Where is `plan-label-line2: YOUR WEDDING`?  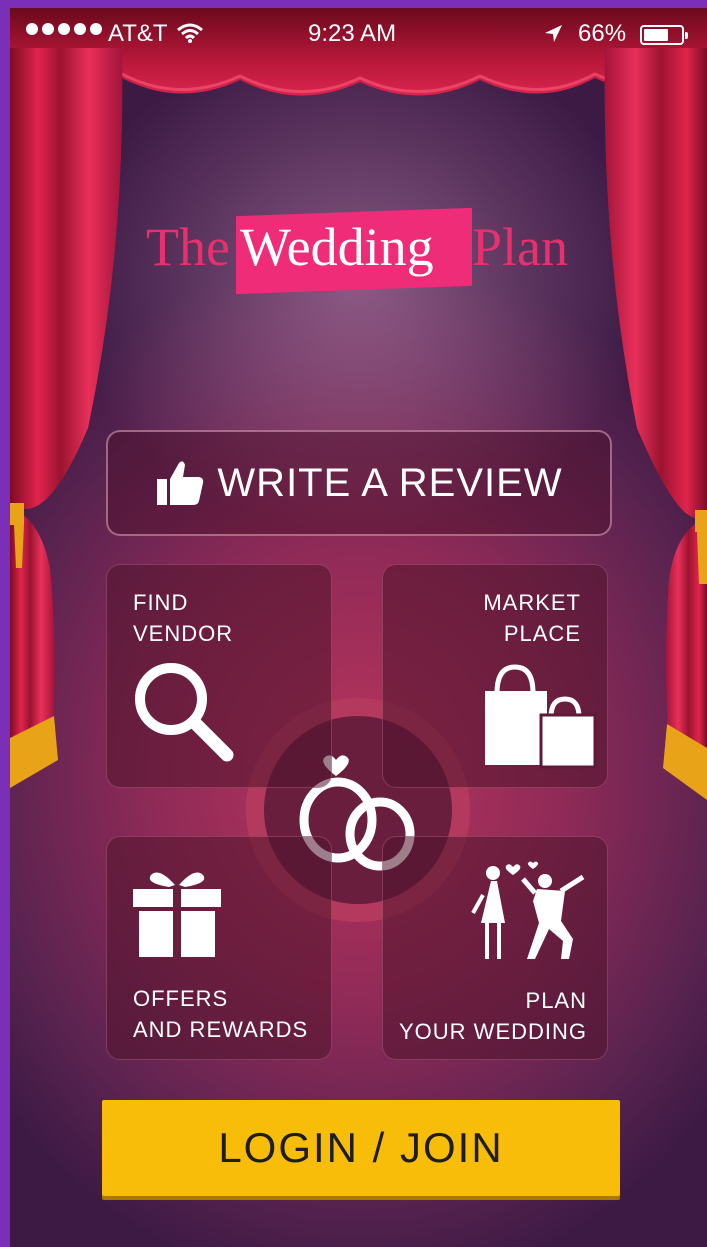 plan-label-line2: YOUR WEDDING is located at coordinates (493, 1031).